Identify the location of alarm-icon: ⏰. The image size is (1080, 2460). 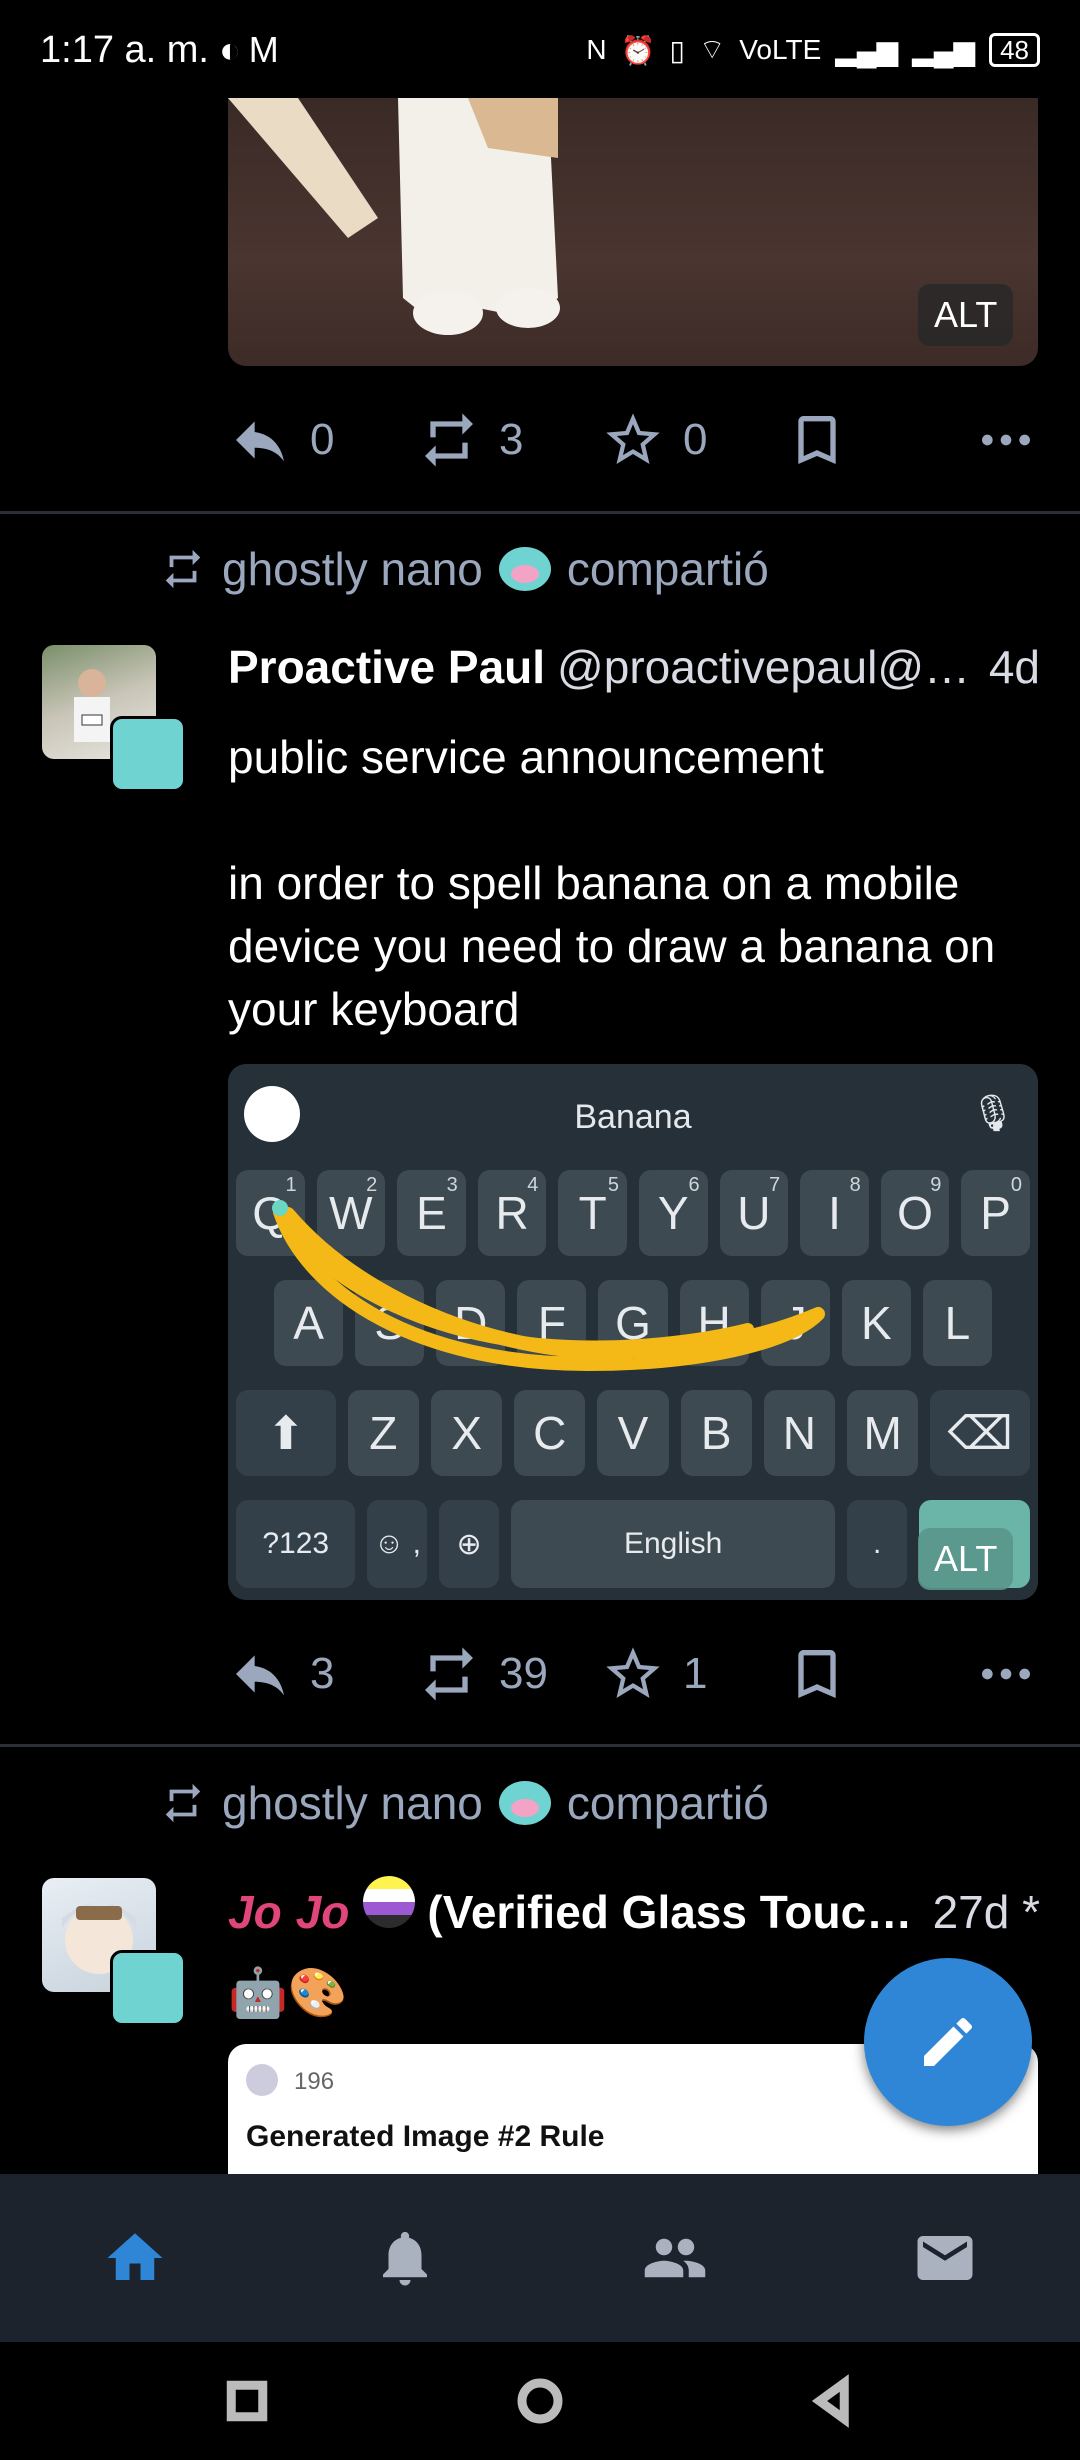
(638, 50).